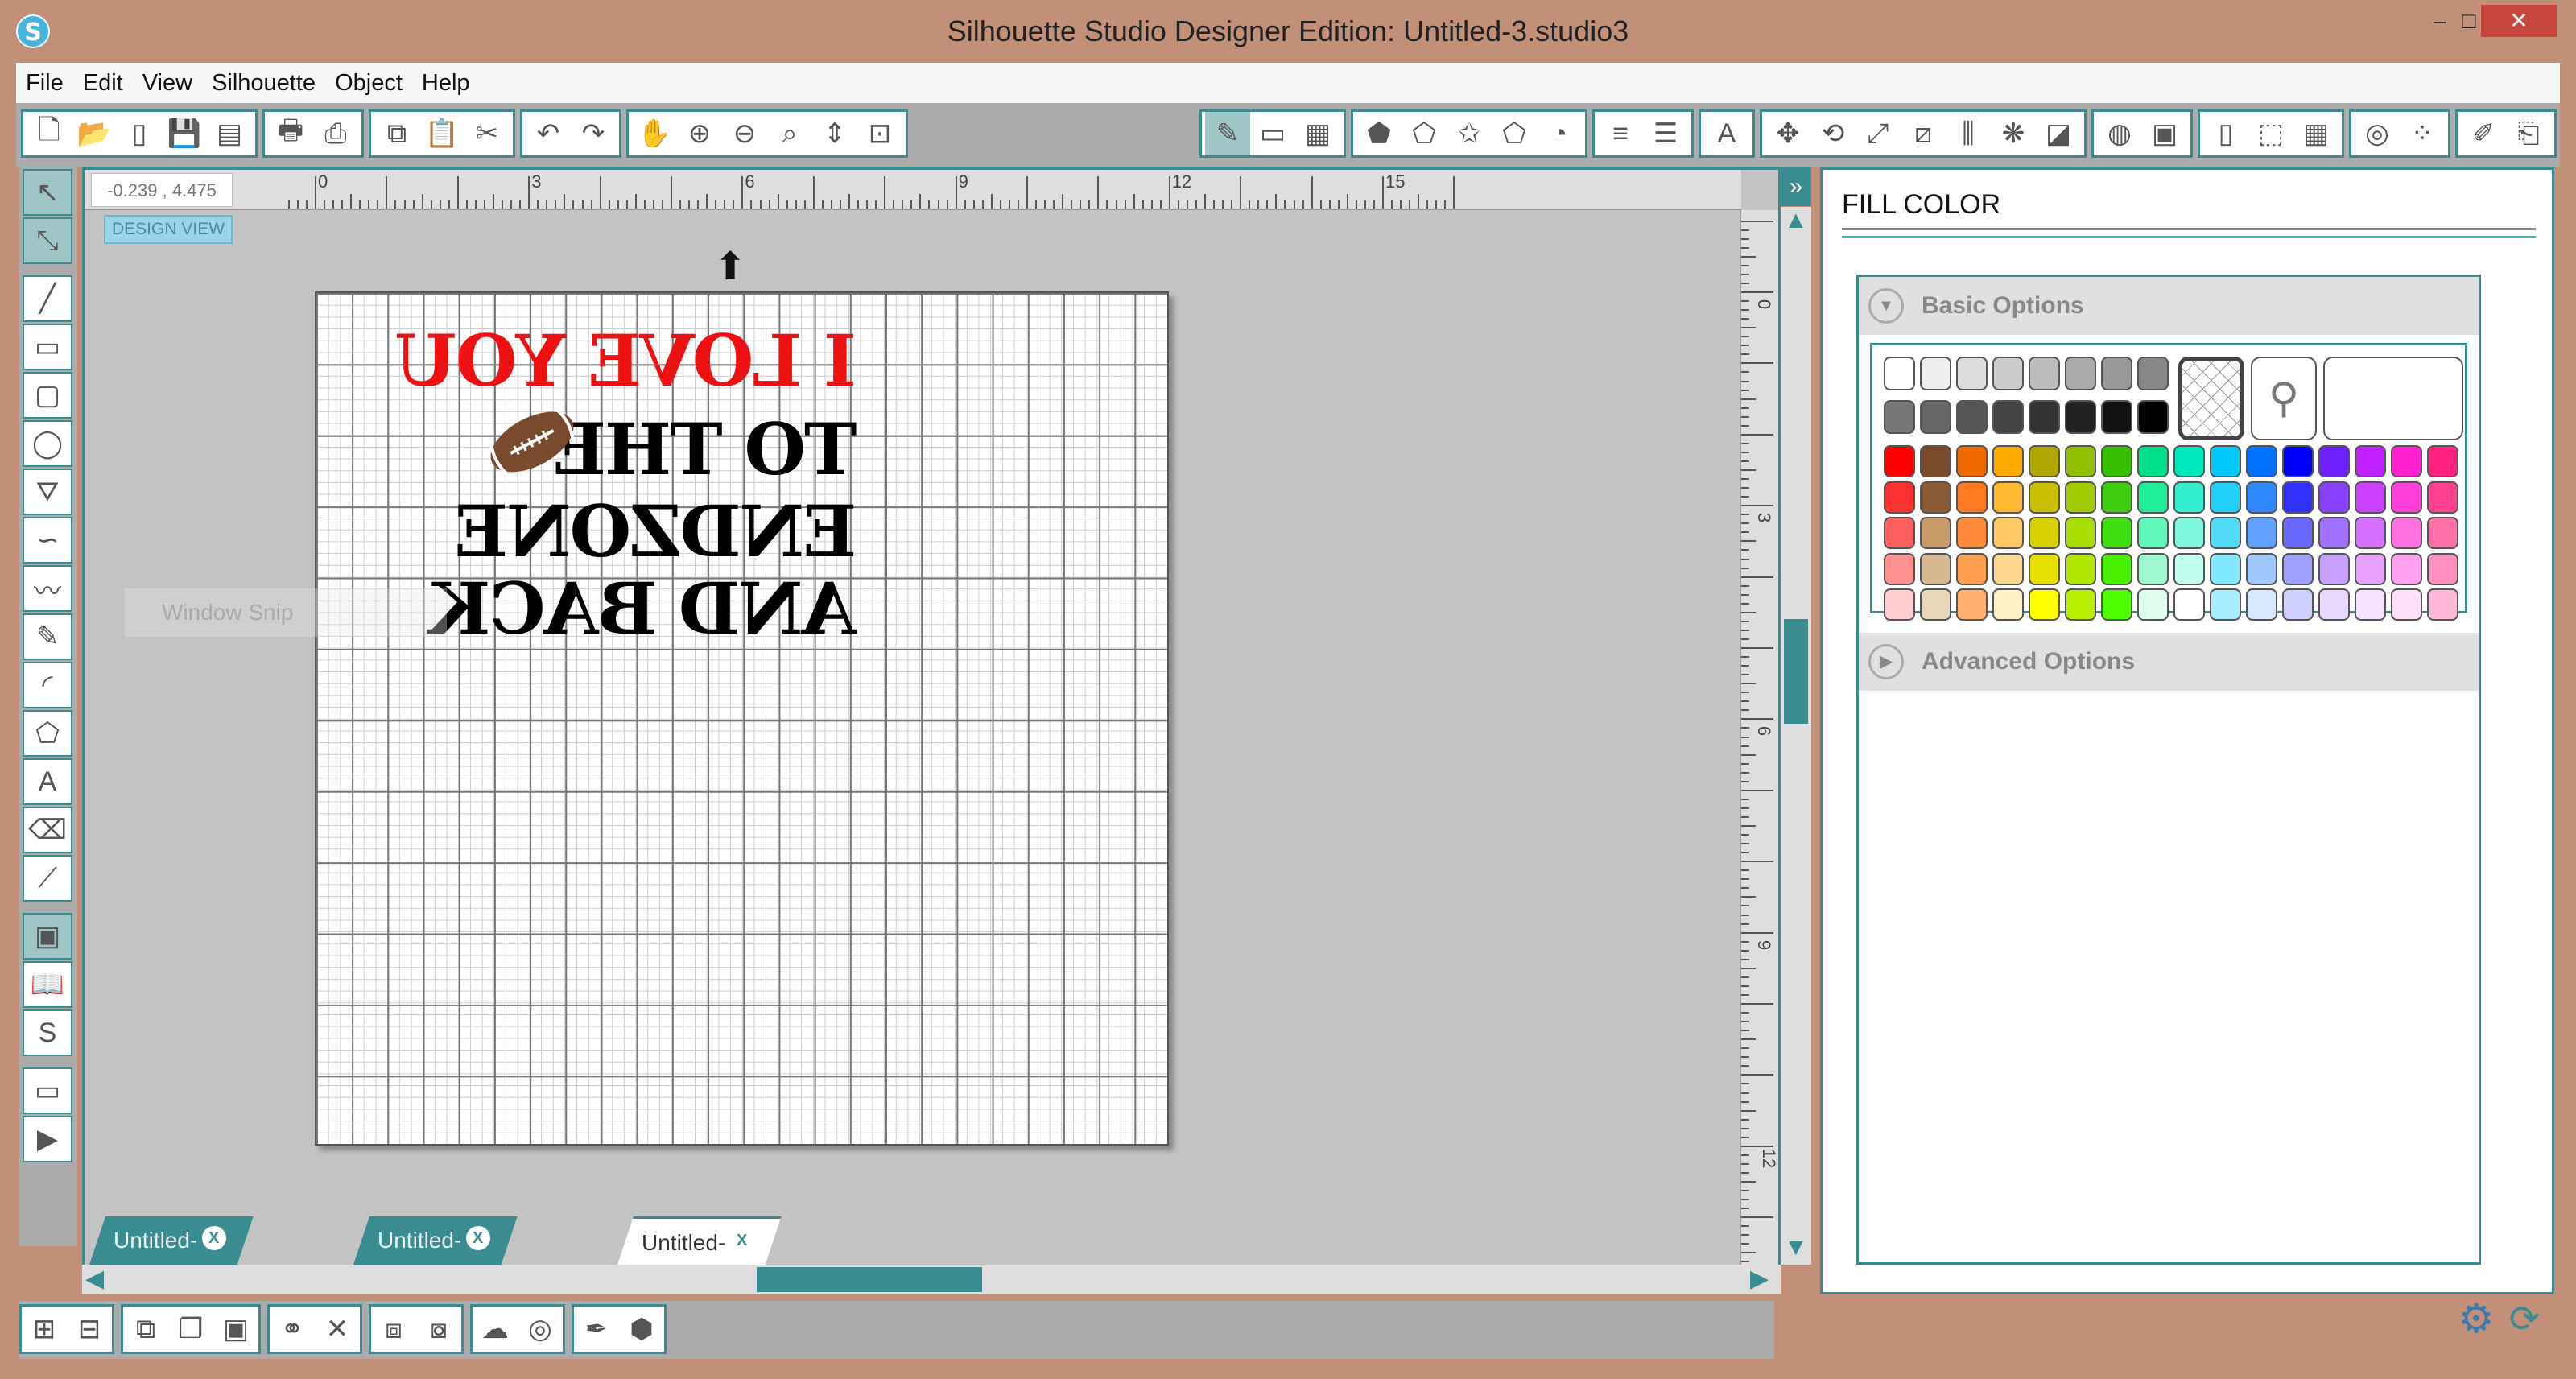 This screenshot has width=2576, height=1379. Describe the element at coordinates (2377, 133) in the screenshot. I see `sketch-icon: ◎` at that location.